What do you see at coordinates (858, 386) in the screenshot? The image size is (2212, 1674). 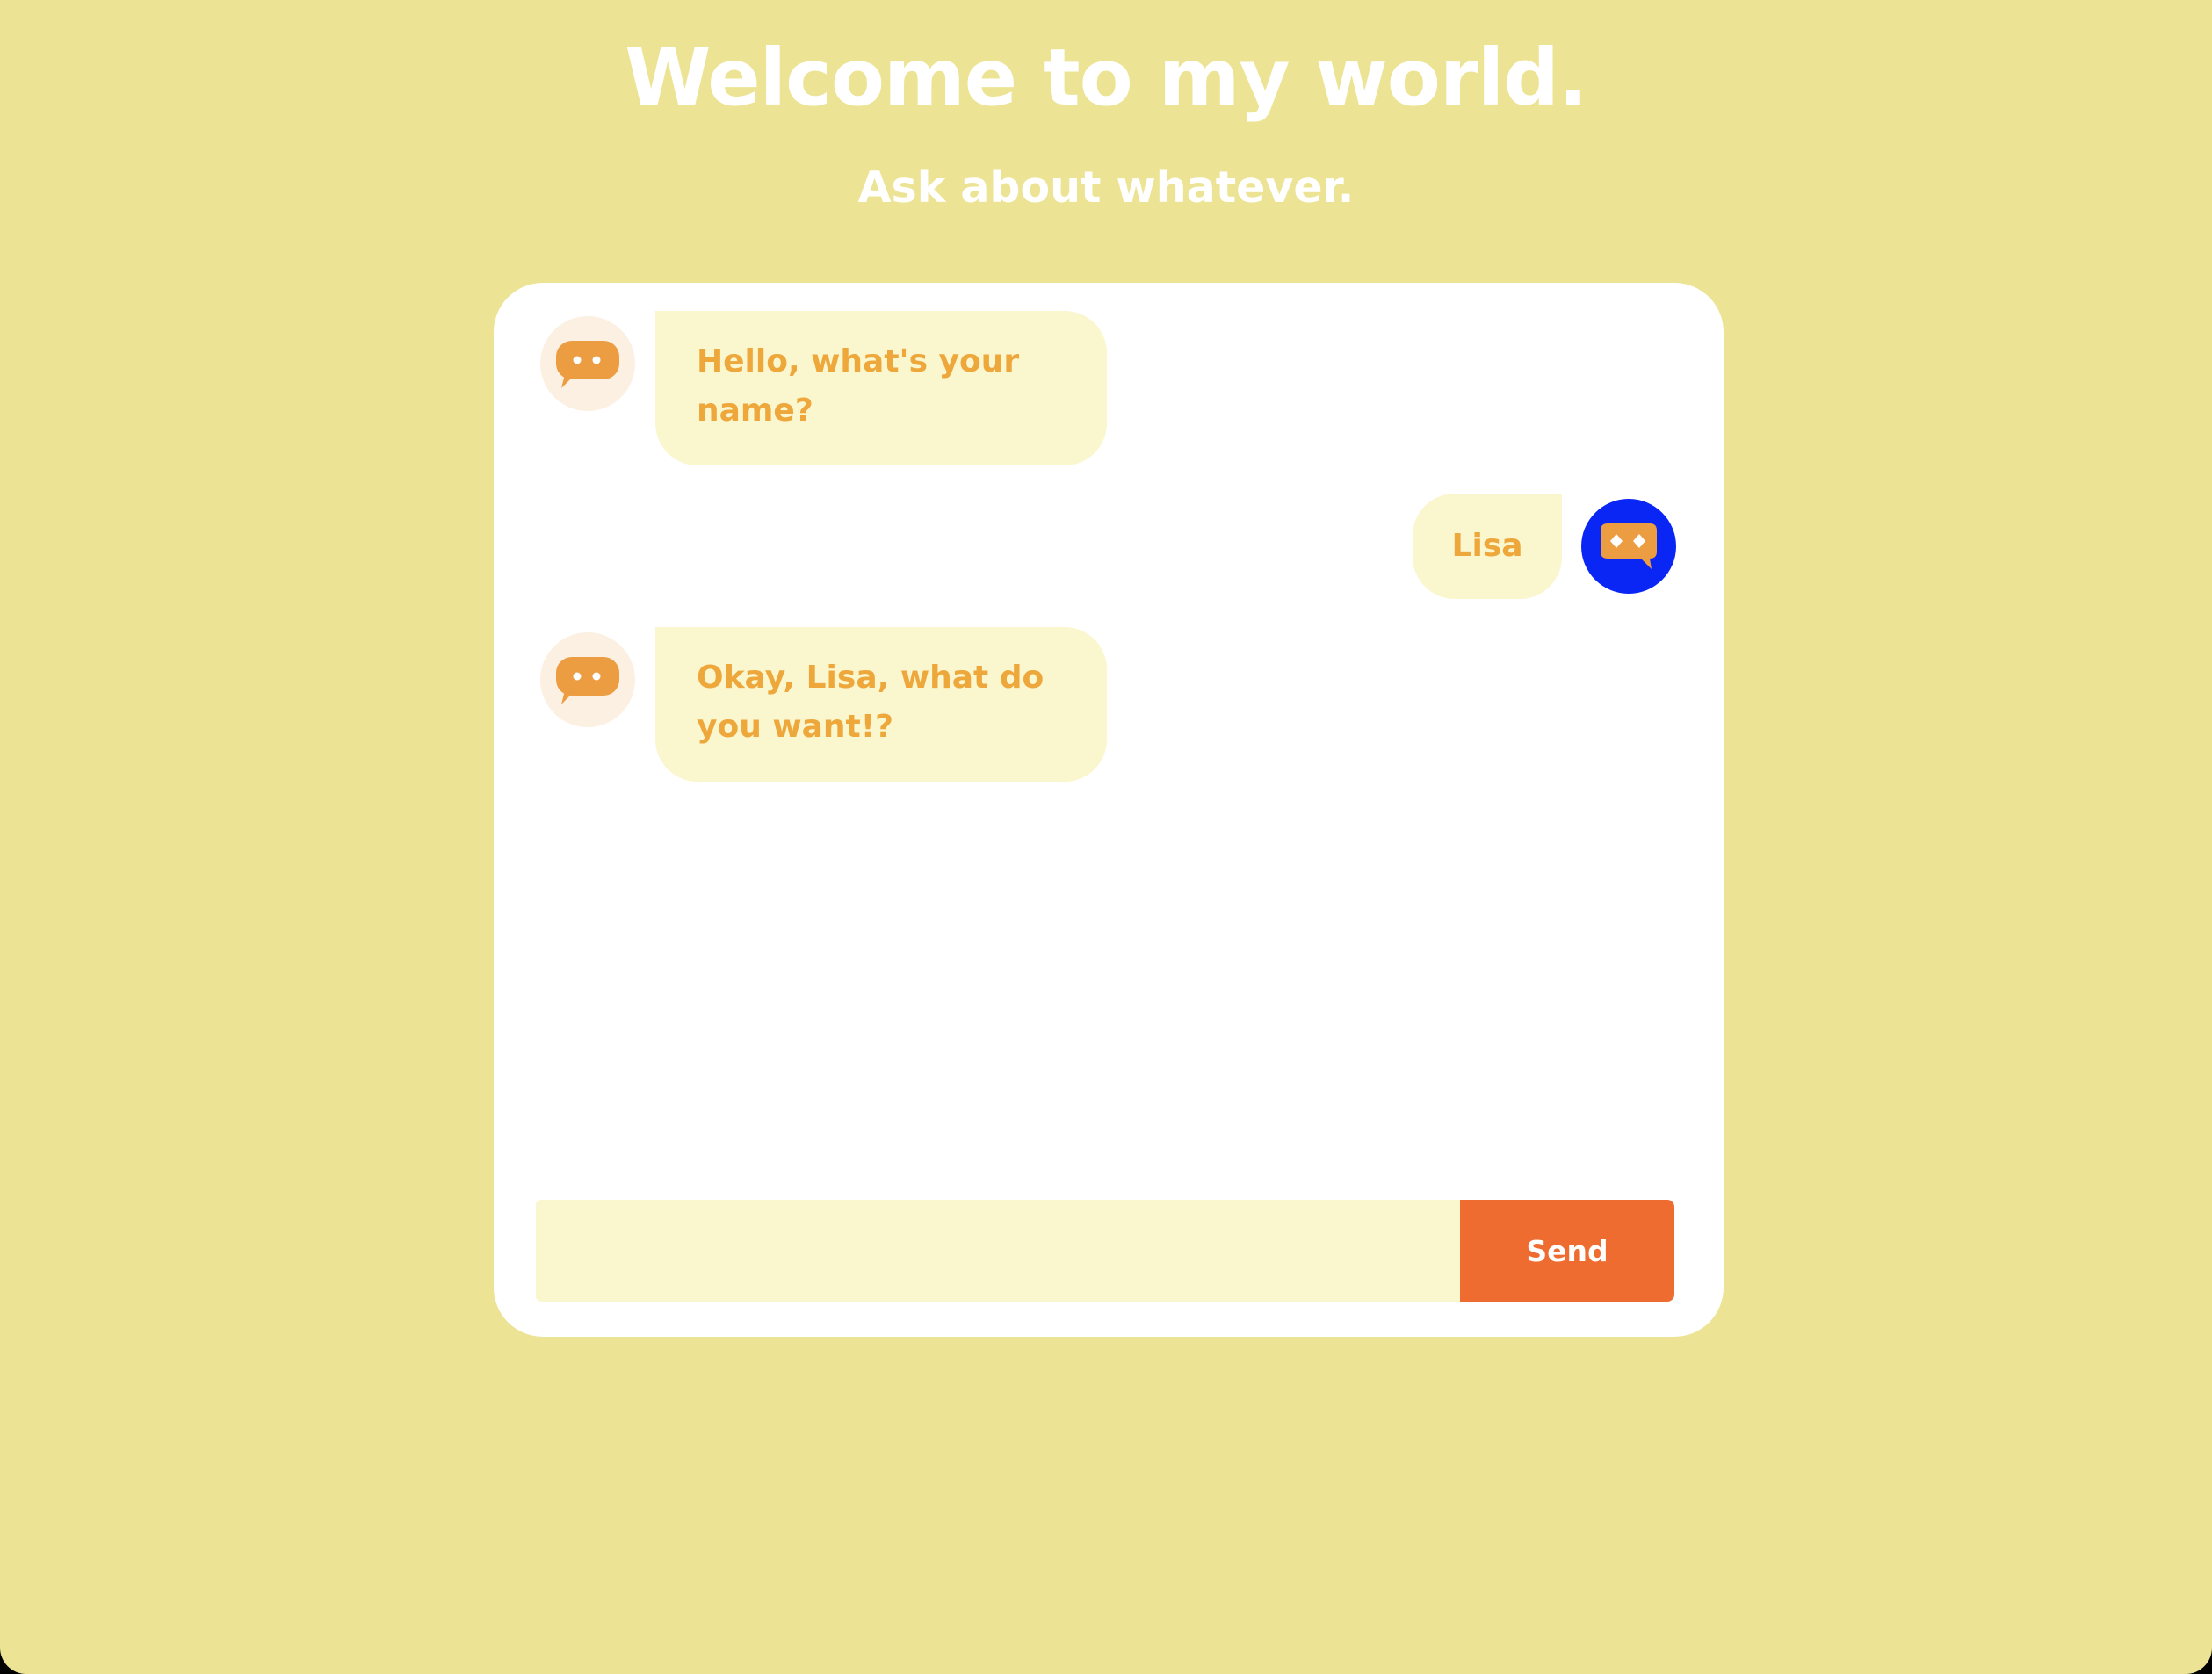 I see `bot-message-text: Hello, what's your name?` at bounding box center [858, 386].